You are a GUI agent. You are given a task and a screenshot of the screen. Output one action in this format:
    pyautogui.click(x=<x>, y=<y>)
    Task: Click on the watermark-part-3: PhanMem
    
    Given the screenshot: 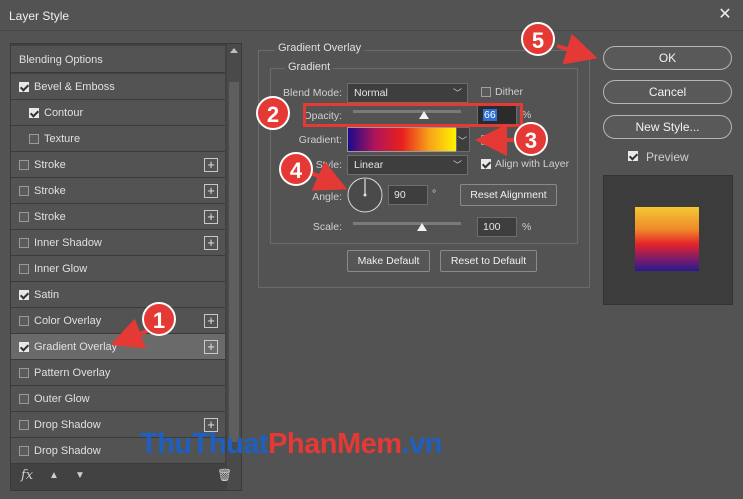 What is the action you would take?
    pyautogui.click(x=335, y=444)
    